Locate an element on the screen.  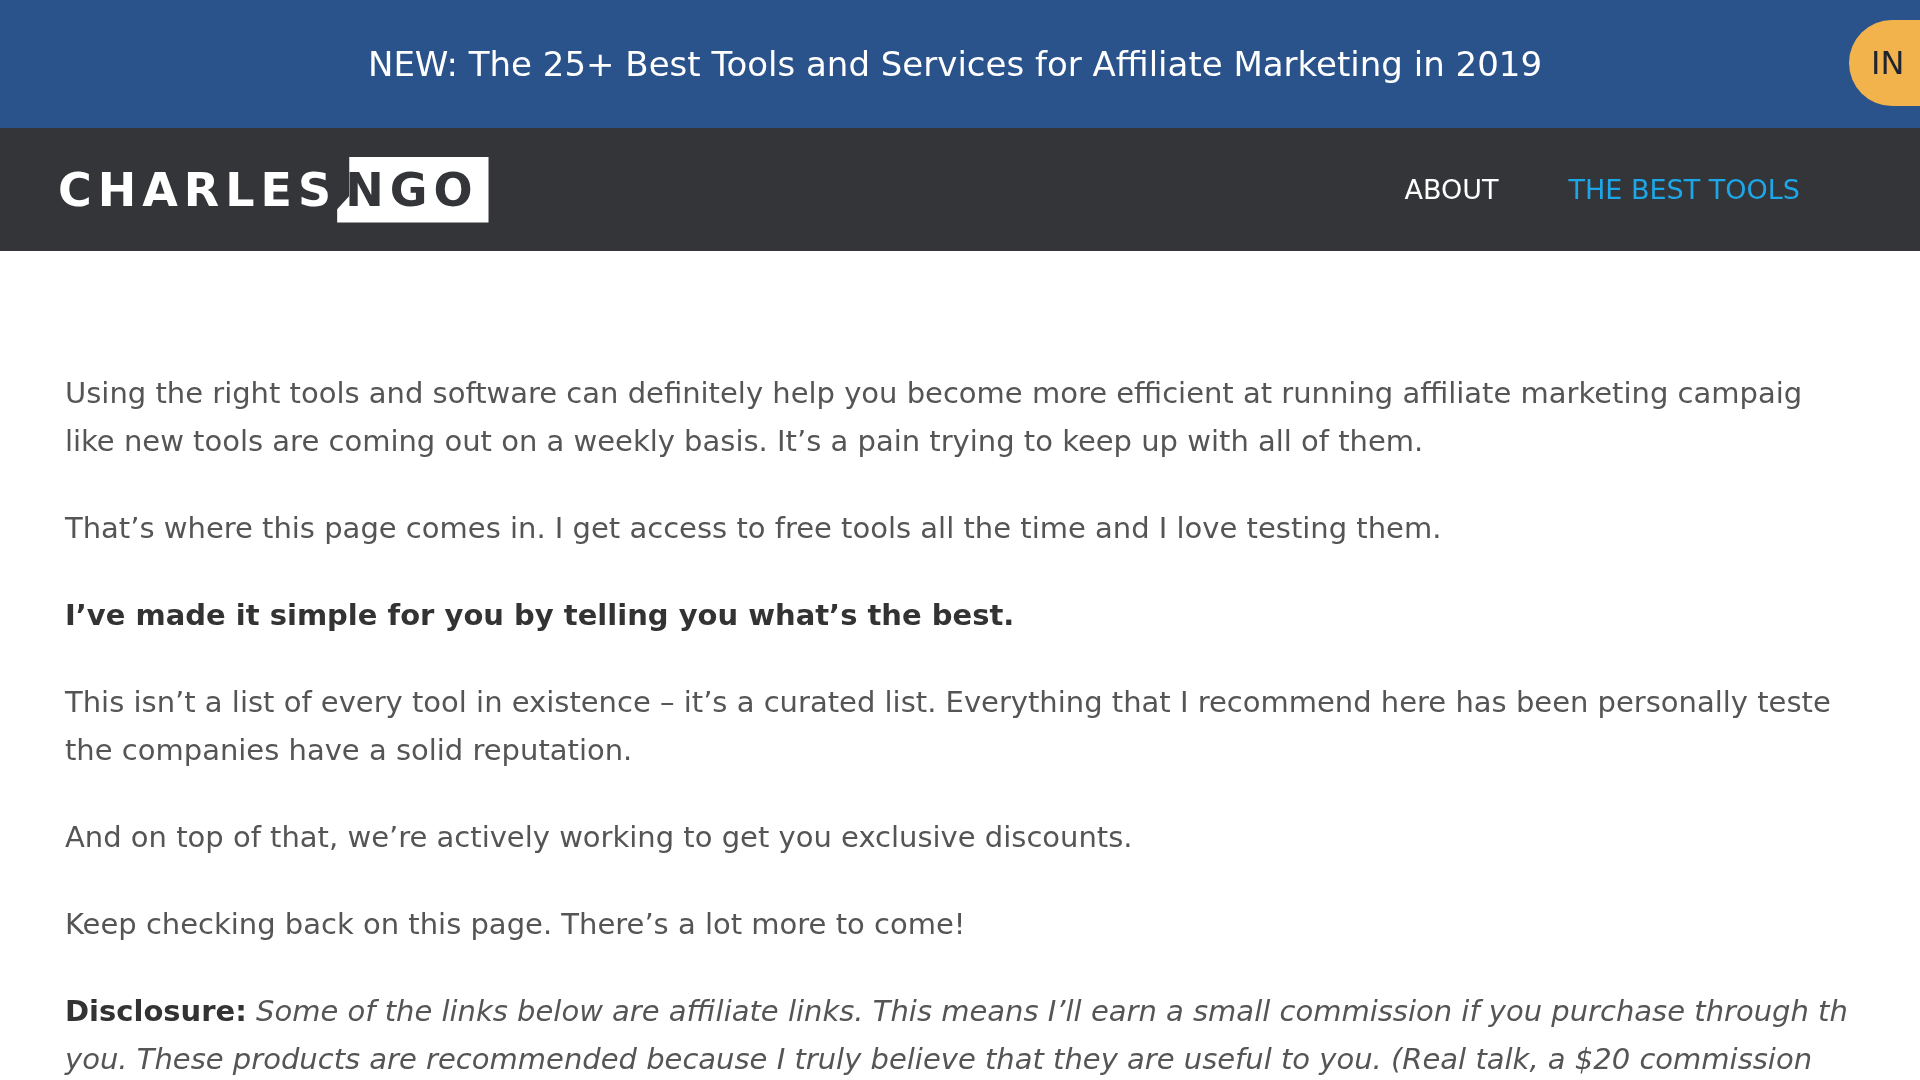
disclosure-text: Disclosure: Some of the links below are affiliate links. This means I’ll earn a small commission if you purchase through th you. These products are recommended because I truly believe that they are useful to you. (Real talk, a $20 commission is located at coordinates (957, 1035).